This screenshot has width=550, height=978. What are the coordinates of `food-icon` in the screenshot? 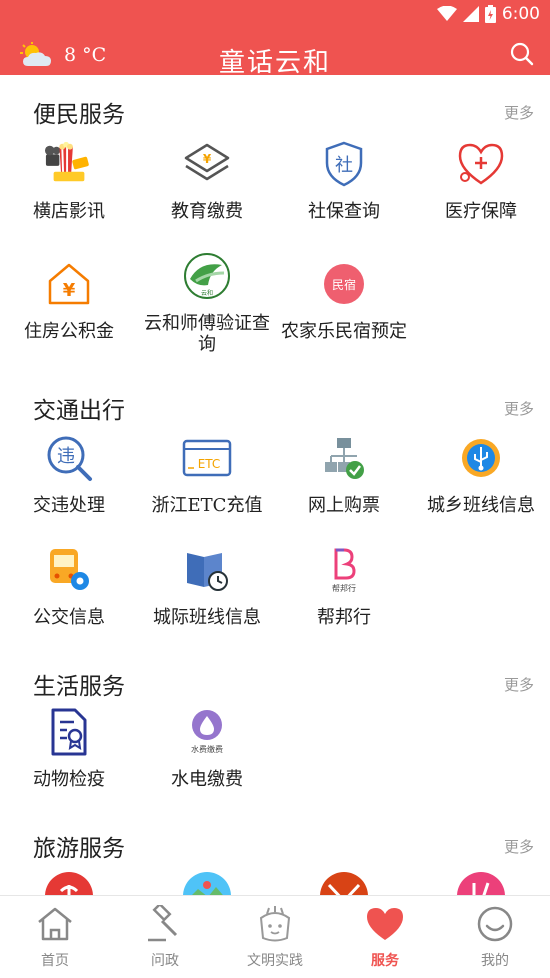 It's located at (481, 883).